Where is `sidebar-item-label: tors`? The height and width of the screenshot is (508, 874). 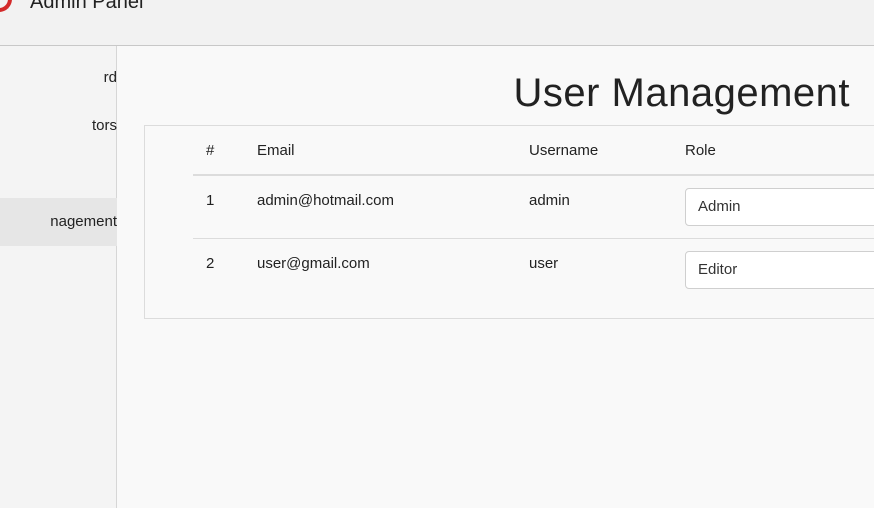 sidebar-item-label: tors is located at coordinates (104, 125).